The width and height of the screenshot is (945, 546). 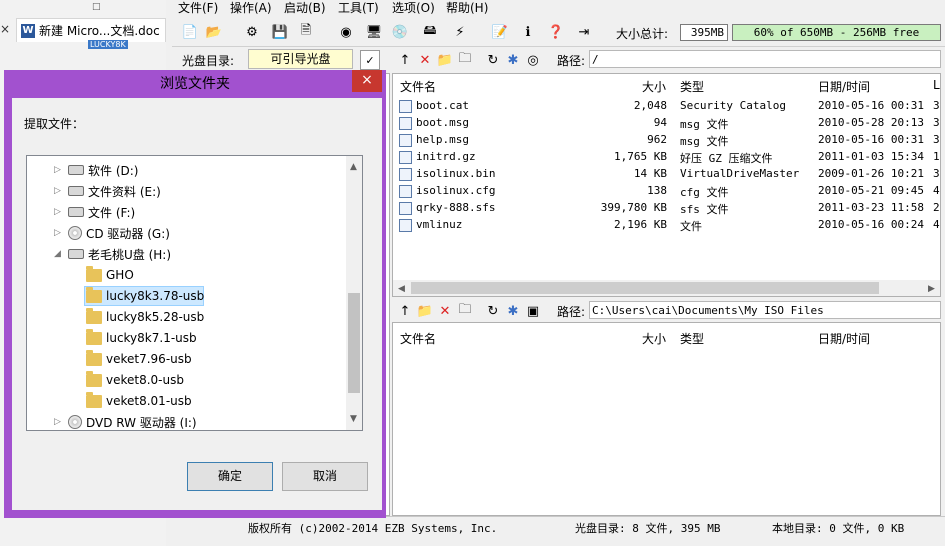 What do you see at coordinates (113, 170) in the screenshot?
I see `tree-node-label: 软件 (D:)` at bounding box center [113, 170].